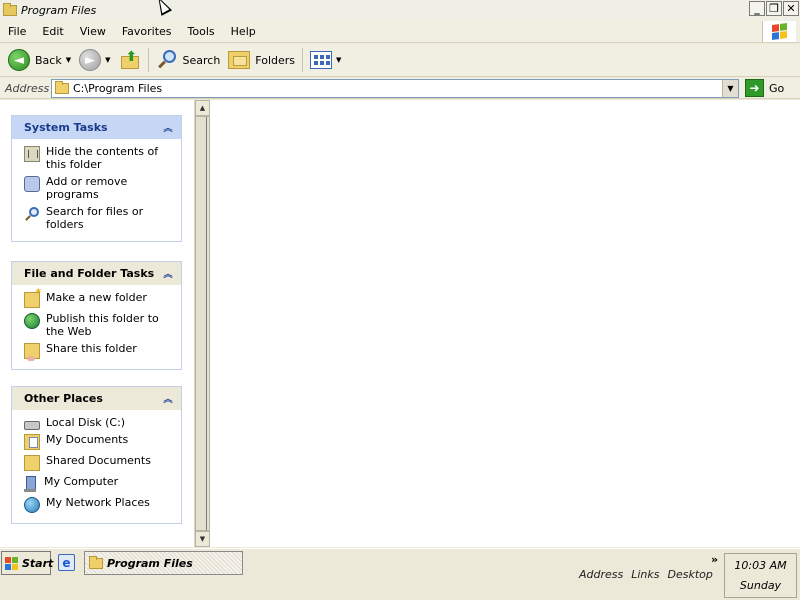 The image size is (800, 600). I want to click on place-local-disk: Local Disk (C:), so click(100, 423).